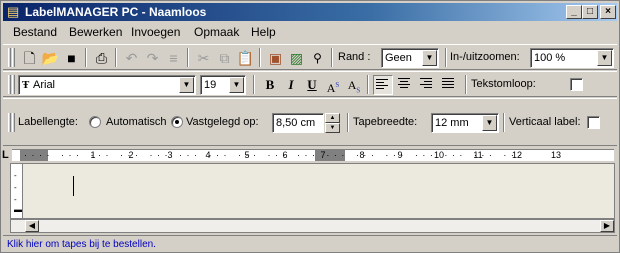 The image size is (620, 253). What do you see at coordinates (275, 58) in the screenshot?
I see `insert-image-icon: ▣` at bounding box center [275, 58].